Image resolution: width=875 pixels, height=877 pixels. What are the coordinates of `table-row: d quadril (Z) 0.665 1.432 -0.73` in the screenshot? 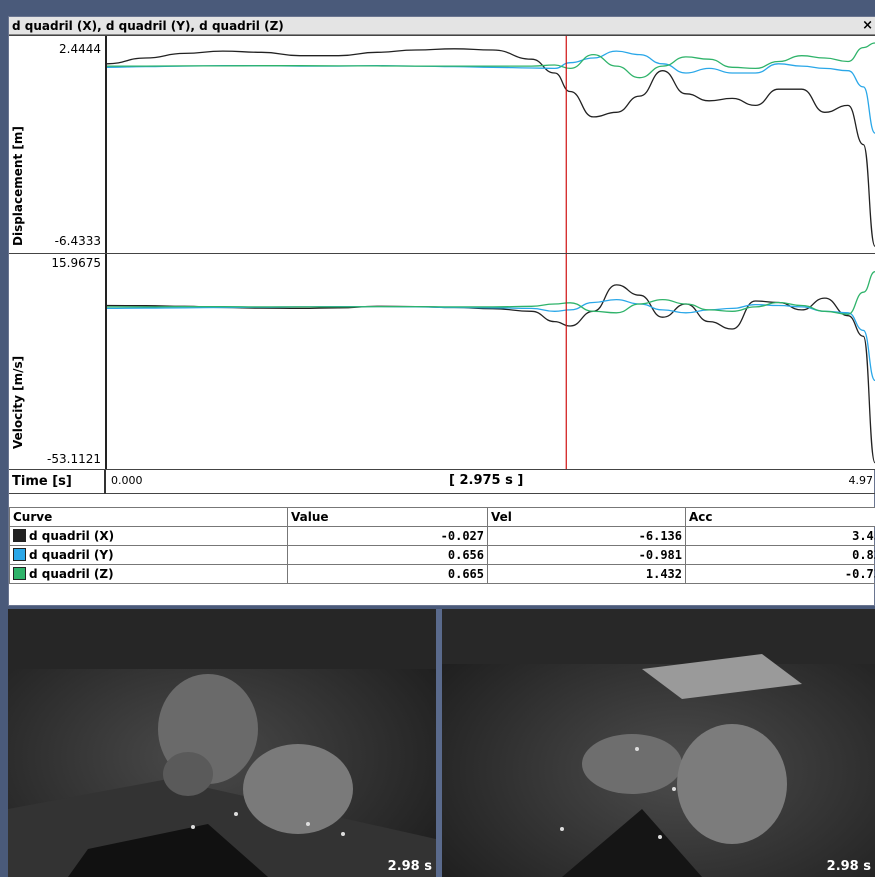 It's located at (442, 574).